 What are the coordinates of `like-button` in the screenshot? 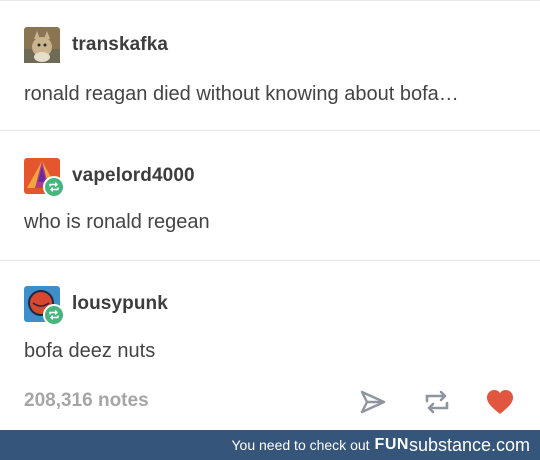 It's located at (500, 402).